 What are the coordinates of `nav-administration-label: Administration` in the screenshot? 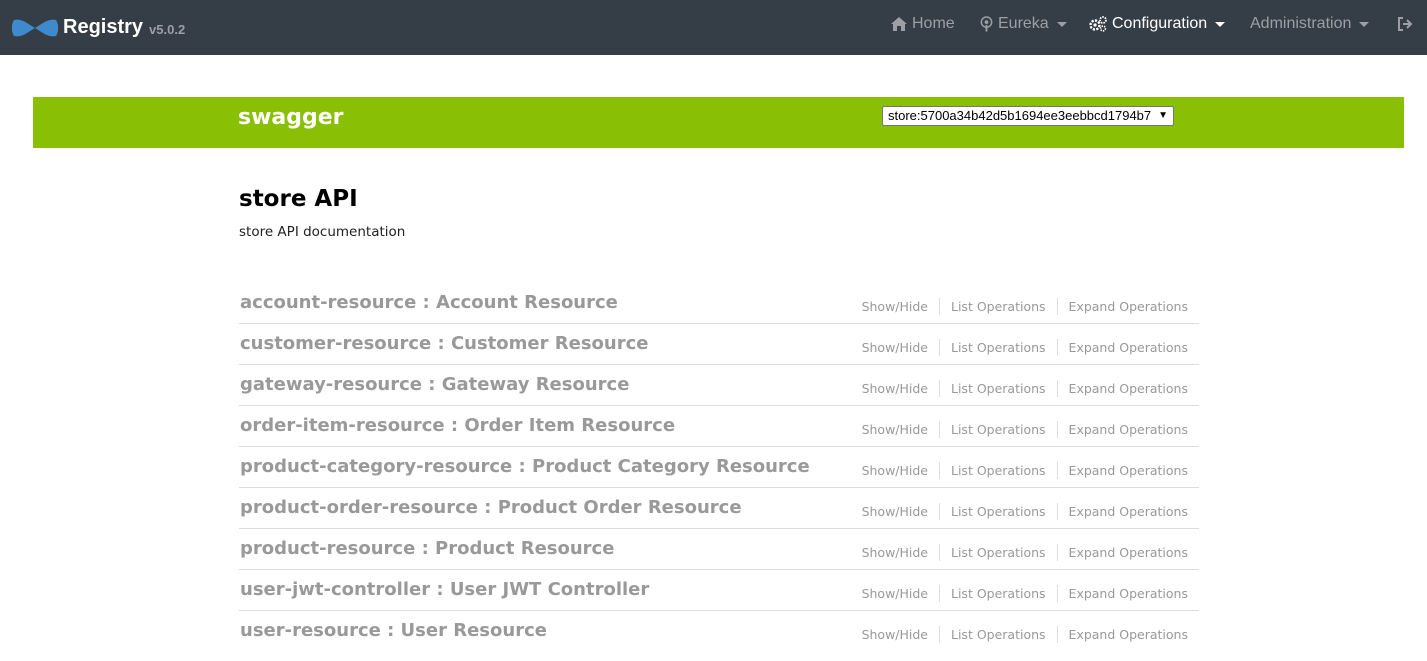 It's located at (1301, 23).